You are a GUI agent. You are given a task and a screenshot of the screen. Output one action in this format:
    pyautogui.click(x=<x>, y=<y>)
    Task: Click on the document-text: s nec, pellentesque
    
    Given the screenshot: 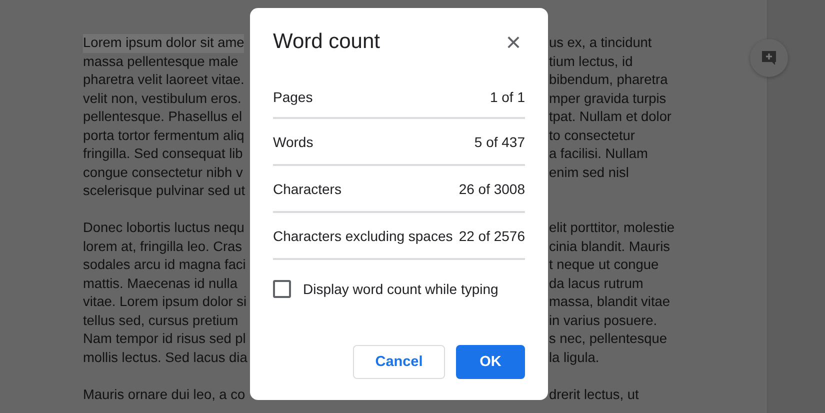 What is the action you would take?
    pyautogui.click(x=608, y=339)
    